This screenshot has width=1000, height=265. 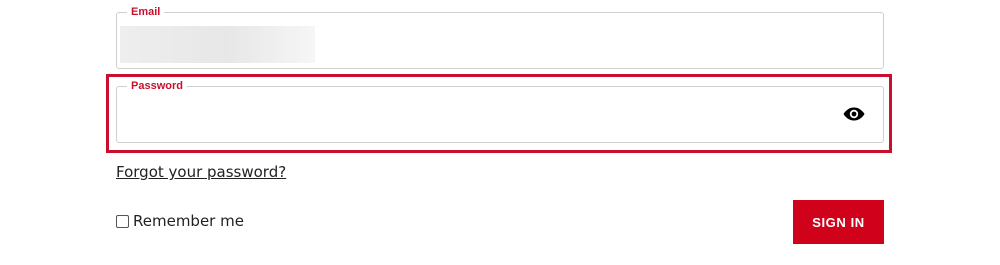 I want to click on eye-icon, so click(x=854, y=114).